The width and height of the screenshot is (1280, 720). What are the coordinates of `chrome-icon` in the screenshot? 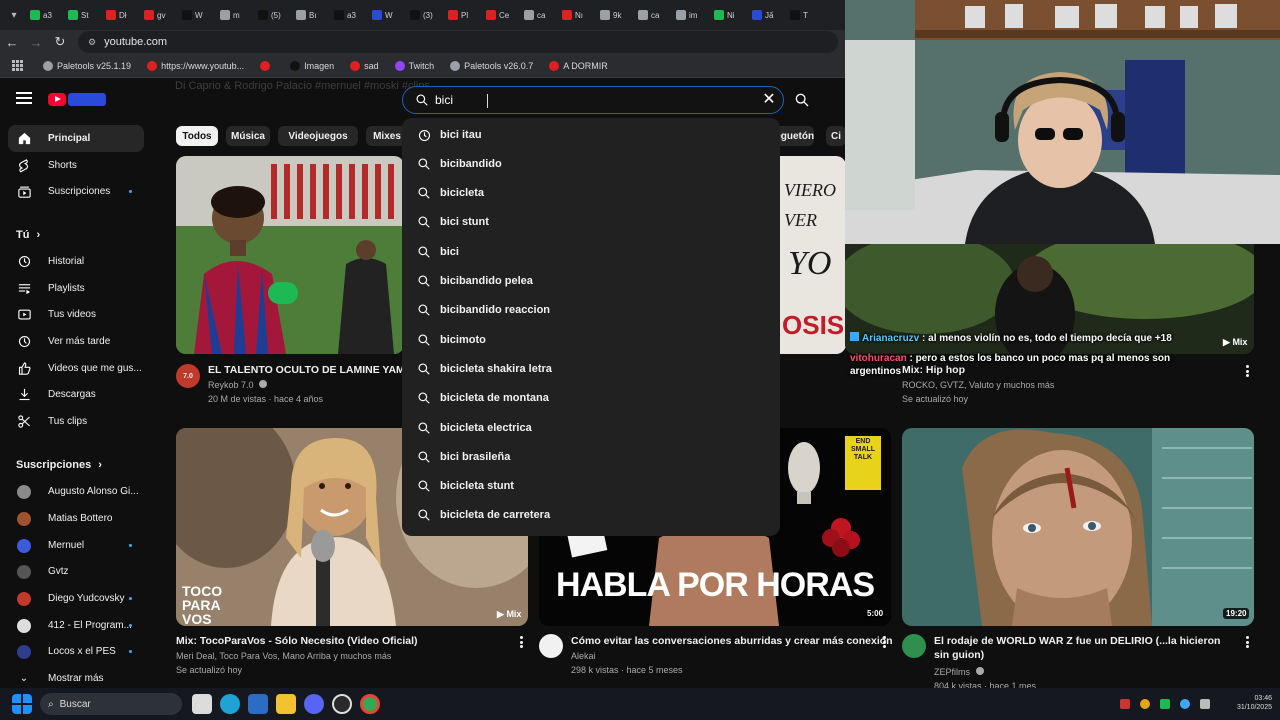 It's located at (370, 704).